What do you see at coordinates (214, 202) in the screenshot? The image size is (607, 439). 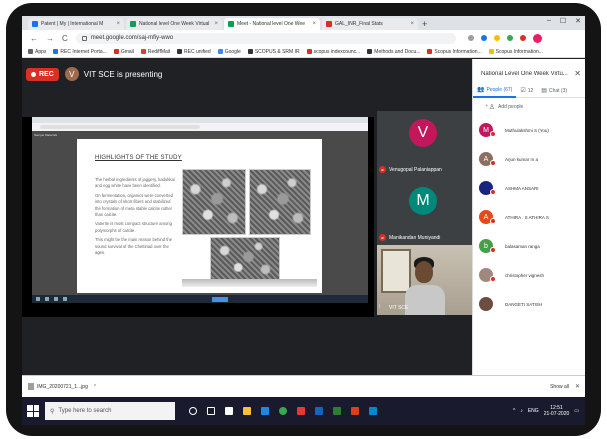 I see `sem-image` at bounding box center [214, 202].